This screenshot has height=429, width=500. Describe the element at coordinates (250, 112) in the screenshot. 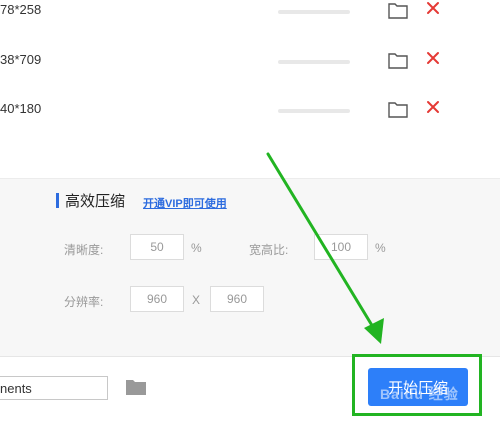

I see `file-row: 40*180` at that location.